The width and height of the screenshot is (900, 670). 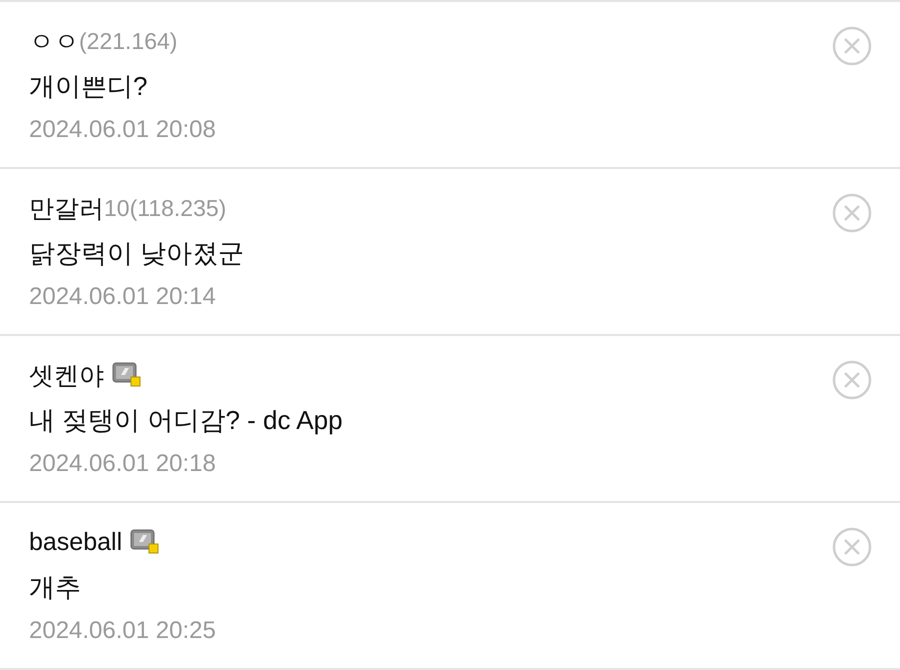 What do you see at coordinates (137, 253) in the screenshot?
I see `comment-text: 닭장력이 낮아졌군` at bounding box center [137, 253].